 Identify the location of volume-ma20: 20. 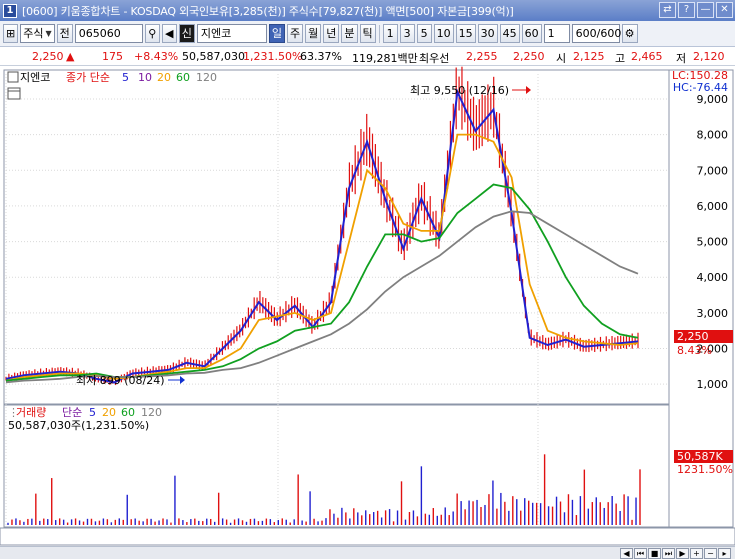
(109, 412).